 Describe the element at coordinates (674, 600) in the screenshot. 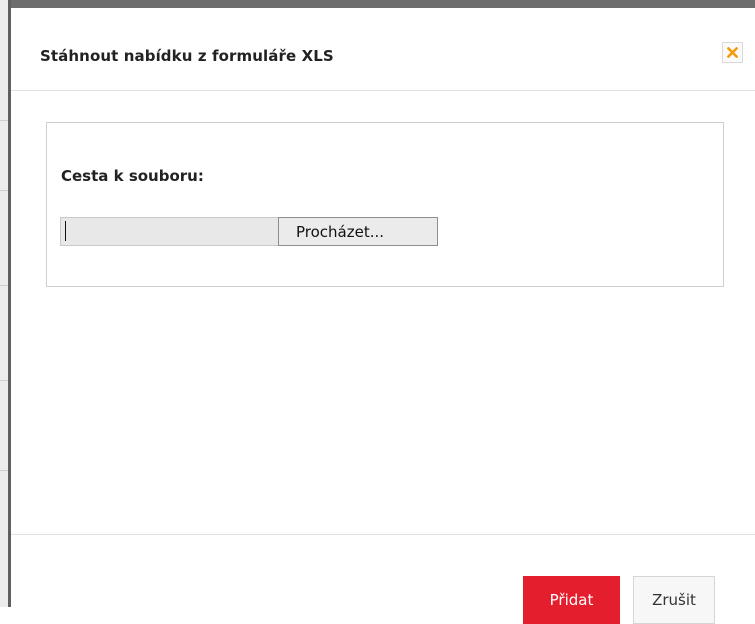

I see `cancel-button: Zrušit` at that location.